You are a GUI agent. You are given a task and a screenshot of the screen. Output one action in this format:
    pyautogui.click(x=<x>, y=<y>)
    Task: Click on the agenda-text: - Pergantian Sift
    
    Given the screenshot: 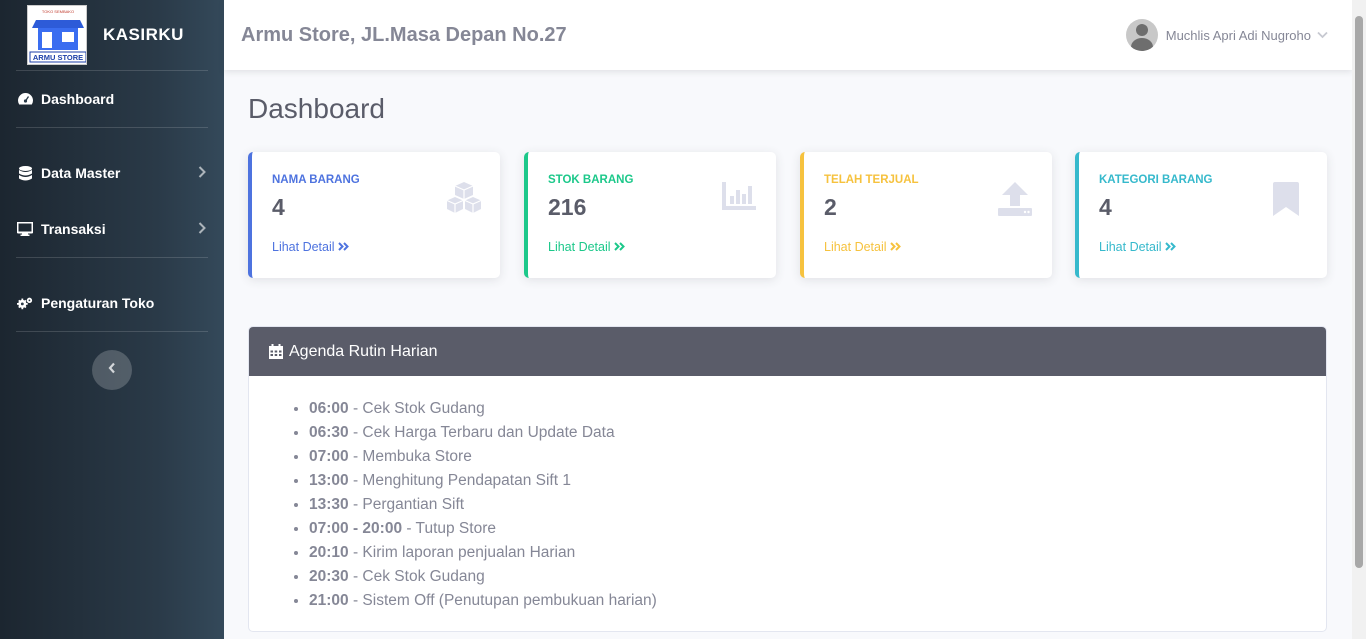 What is the action you would take?
    pyautogui.click(x=406, y=504)
    